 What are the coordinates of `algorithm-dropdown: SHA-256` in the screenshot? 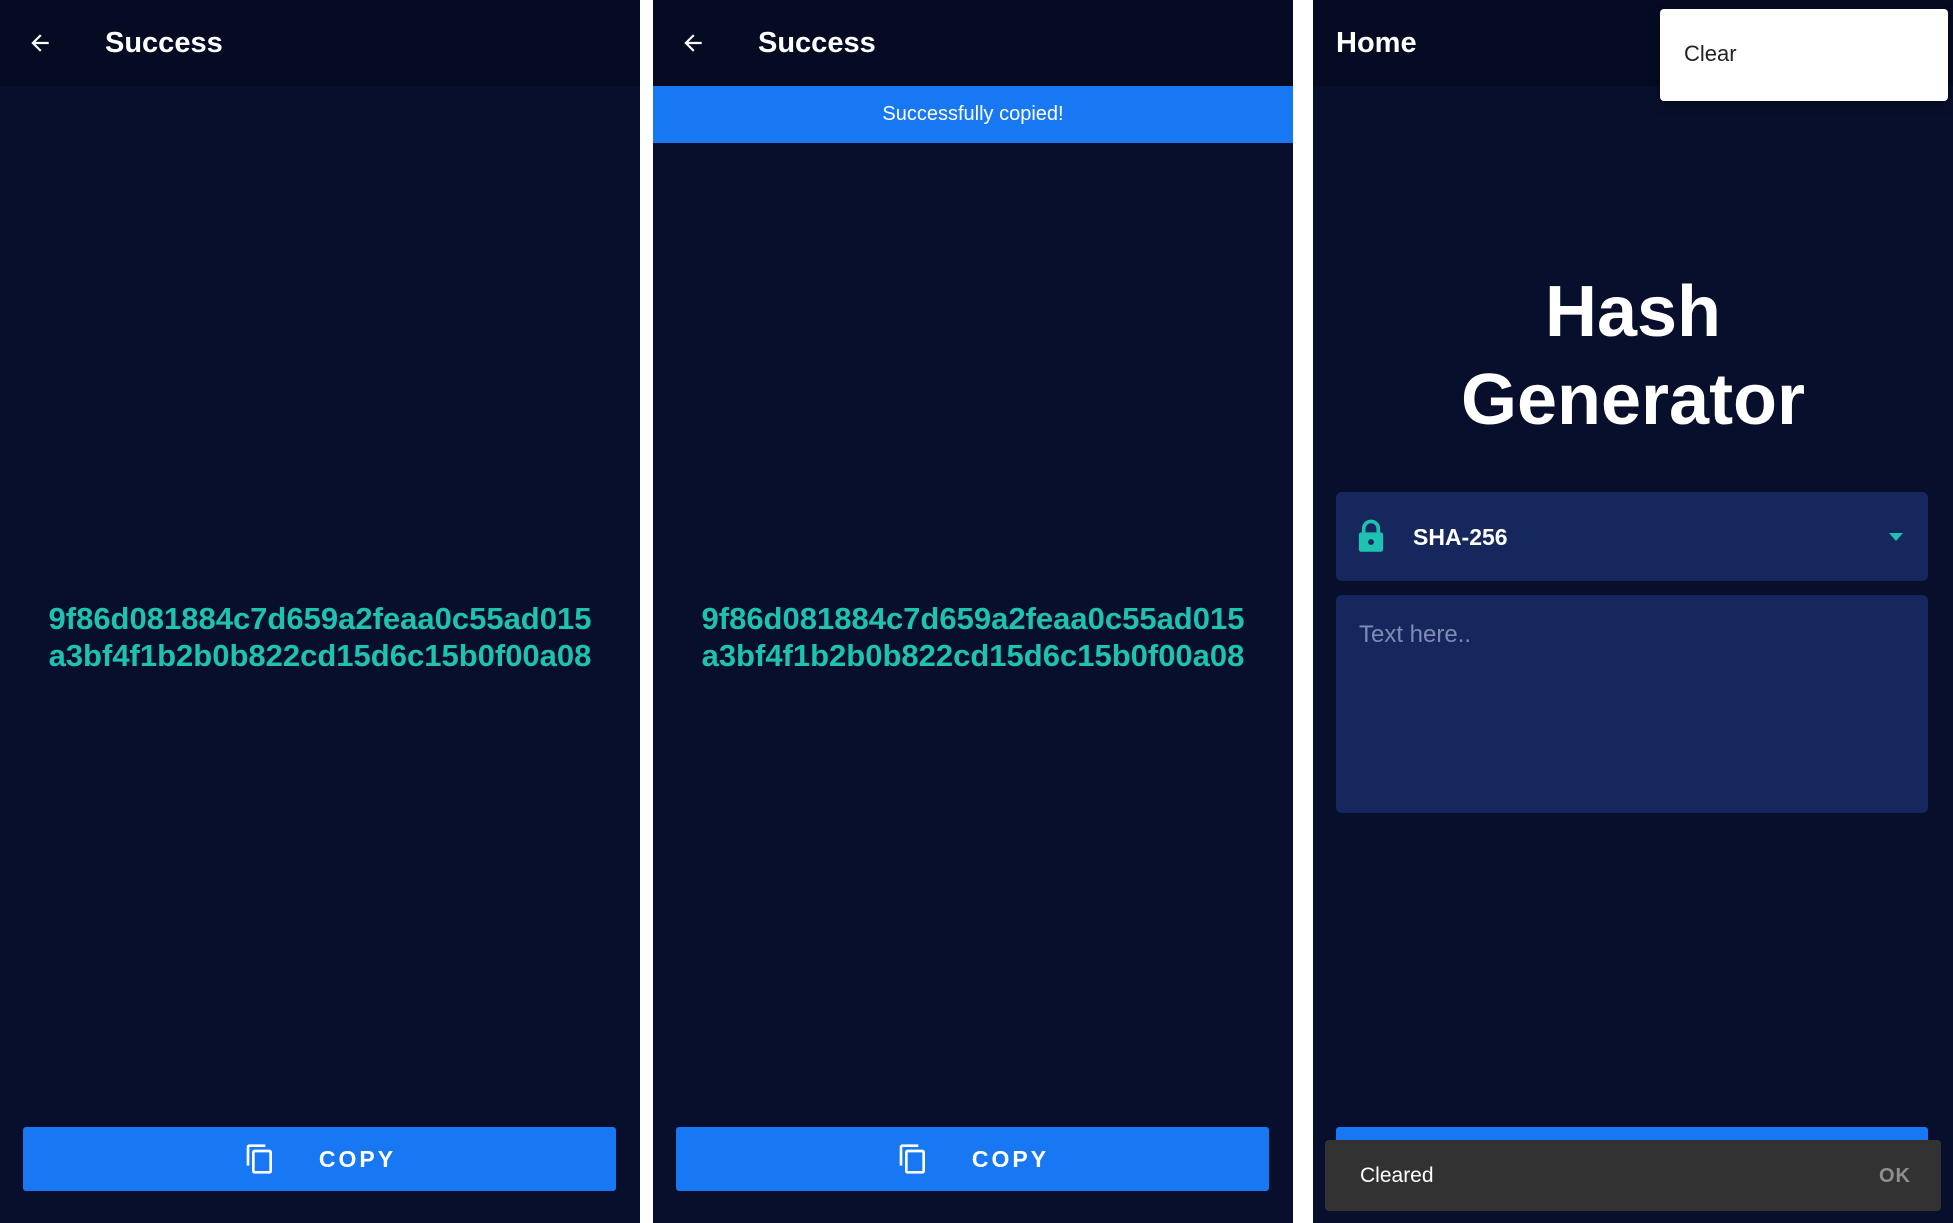 It's located at (1632, 536).